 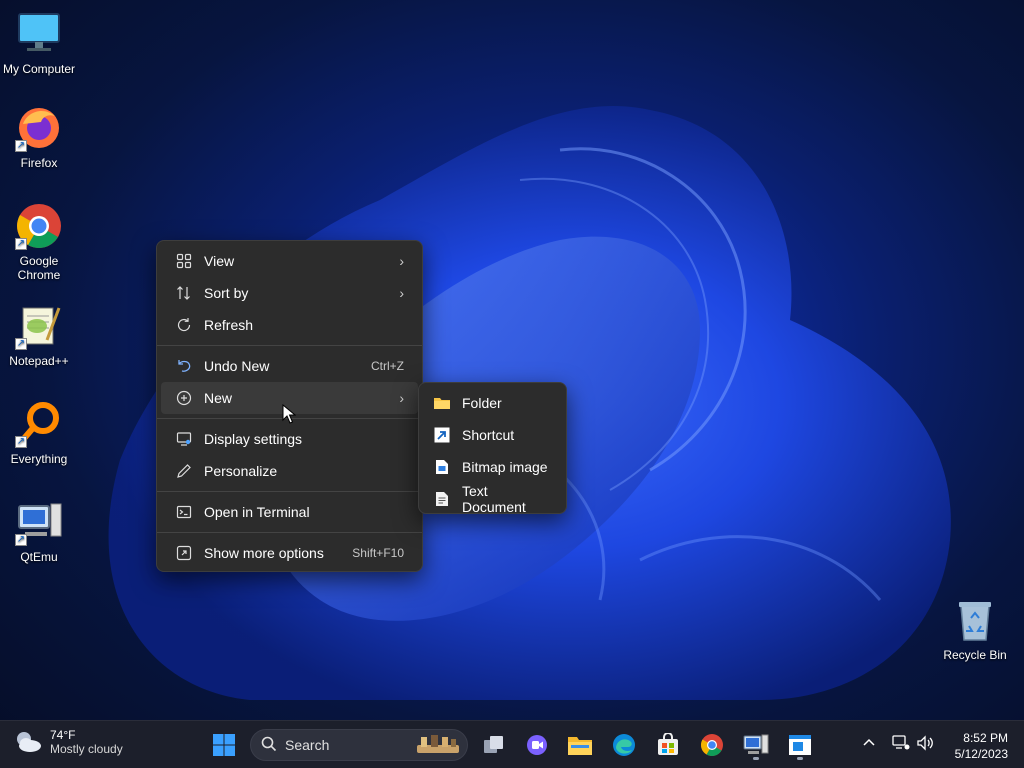 What do you see at coordinates (981, 754) in the screenshot?
I see `clock-date: 5/12/2023` at bounding box center [981, 754].